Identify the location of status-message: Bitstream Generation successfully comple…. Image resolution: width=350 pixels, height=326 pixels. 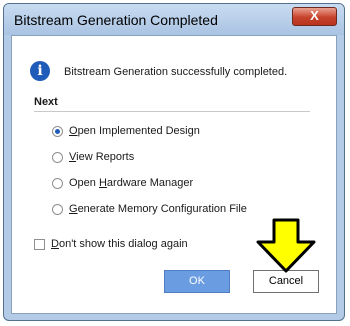
(176, 72).